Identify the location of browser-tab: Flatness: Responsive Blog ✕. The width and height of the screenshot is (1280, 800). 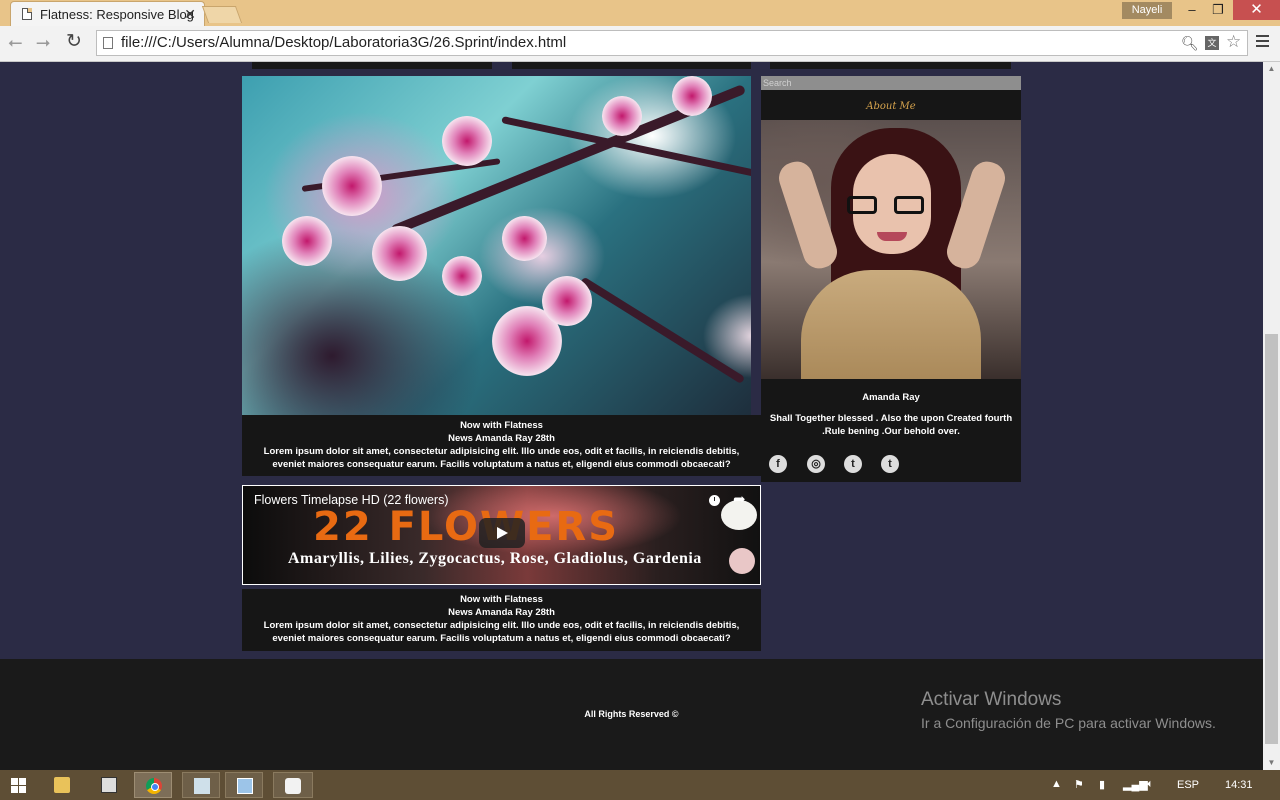
(107, 13).